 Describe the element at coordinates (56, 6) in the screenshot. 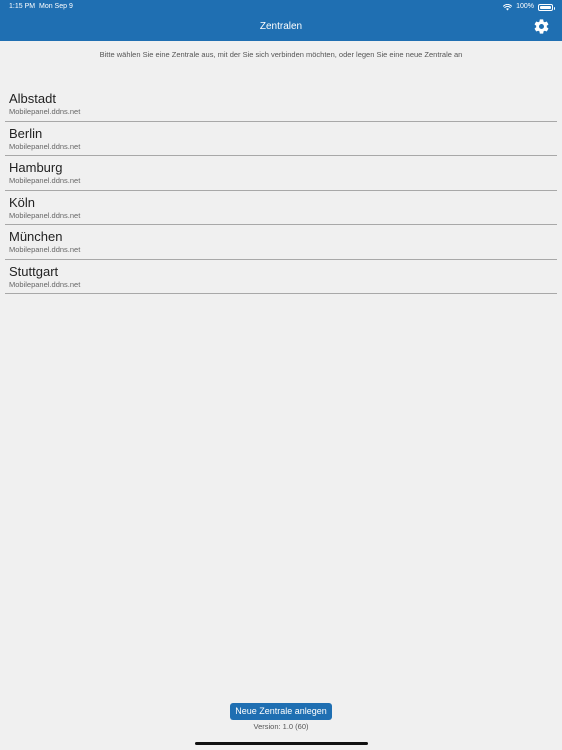

I see `status-date: Mon Sep 9` at that location.